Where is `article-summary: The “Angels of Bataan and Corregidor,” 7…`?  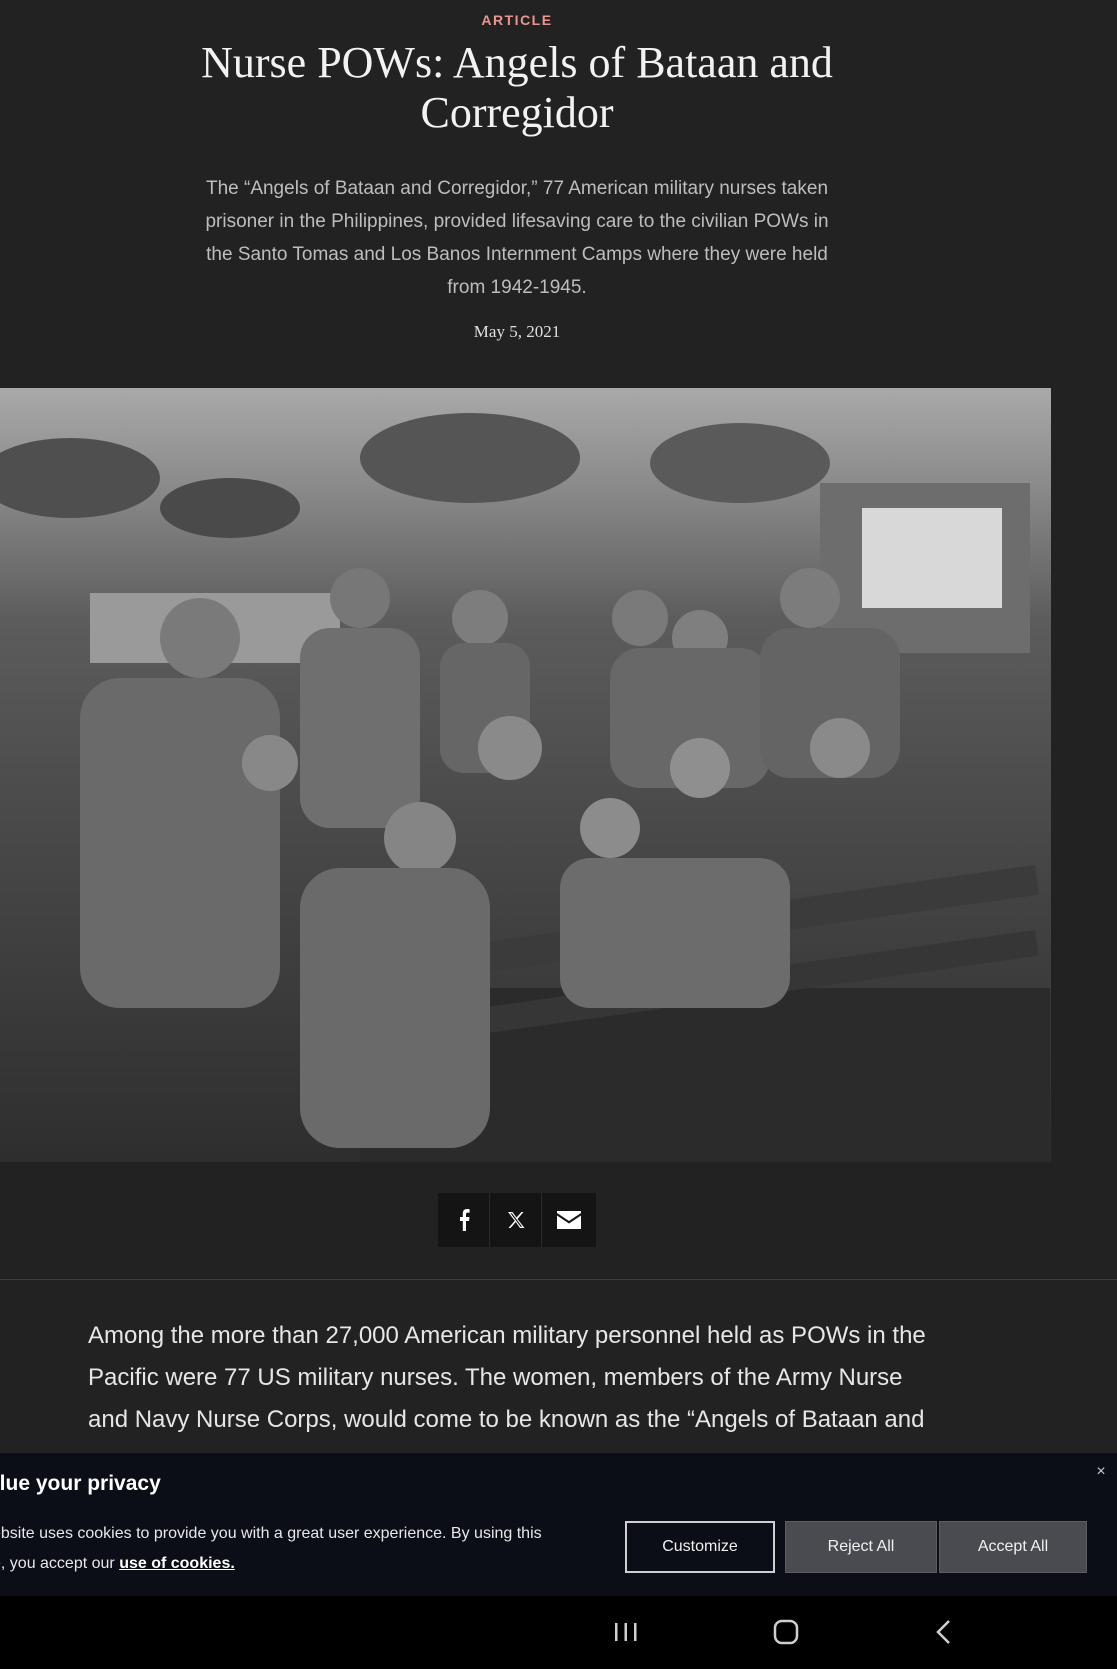 article-summary: The “Angels of Bataan and Corregidor,” 7… is located at coordinates (517, 238).